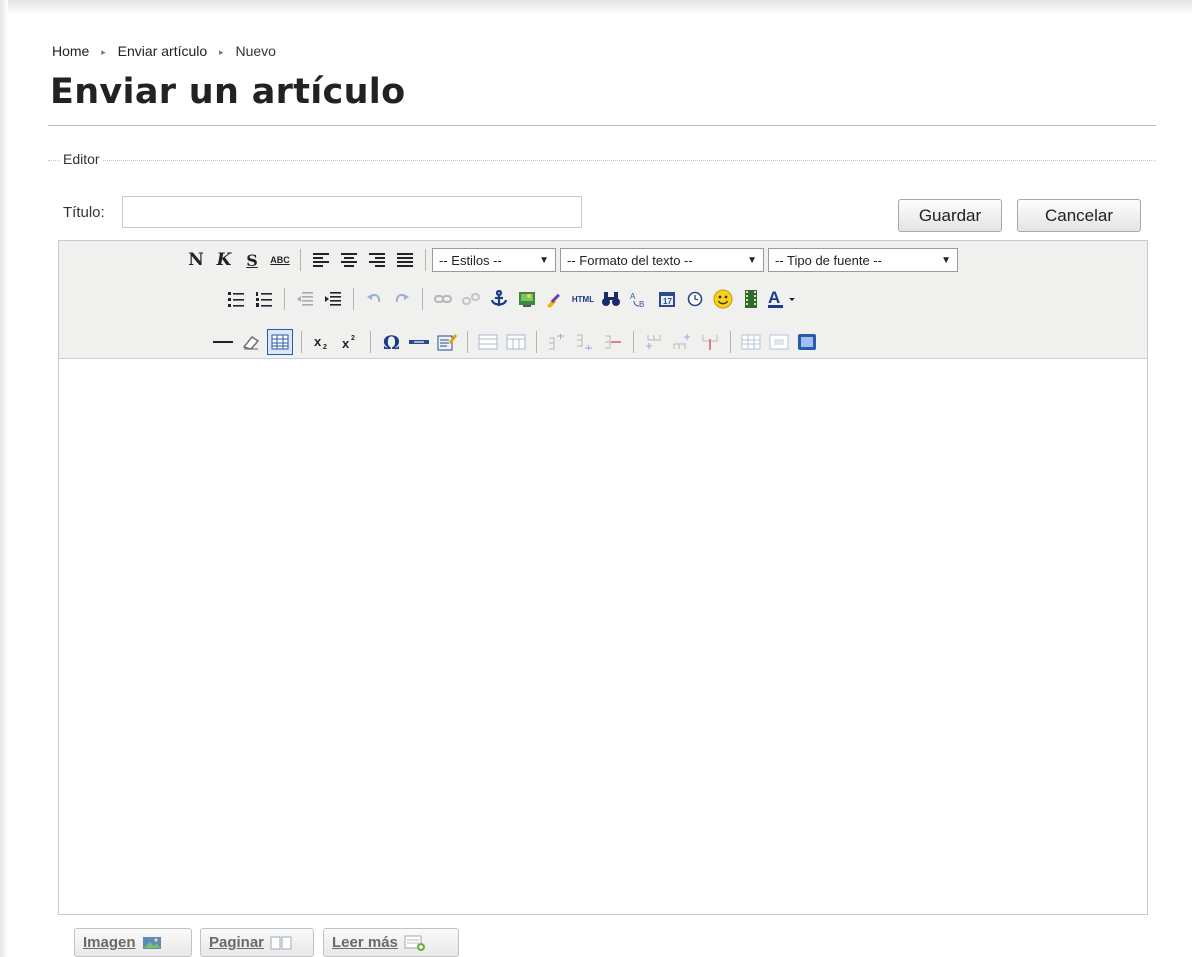 Image resolution: width=1192 pixels, height=957 pixels. I want to click on col-before-graphic, so click(653, 342).